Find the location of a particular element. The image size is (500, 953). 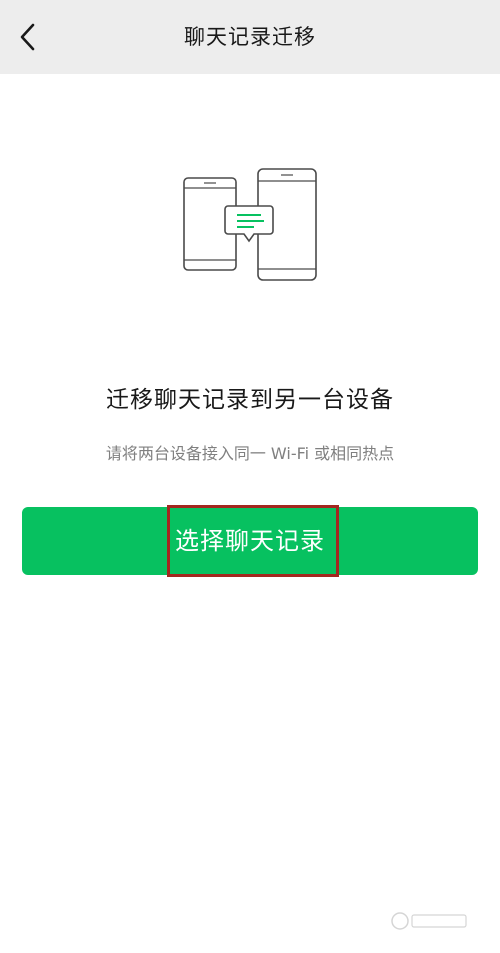

select-chat-history-label: 选择聊天记录 is located at coordinates (250, 541).